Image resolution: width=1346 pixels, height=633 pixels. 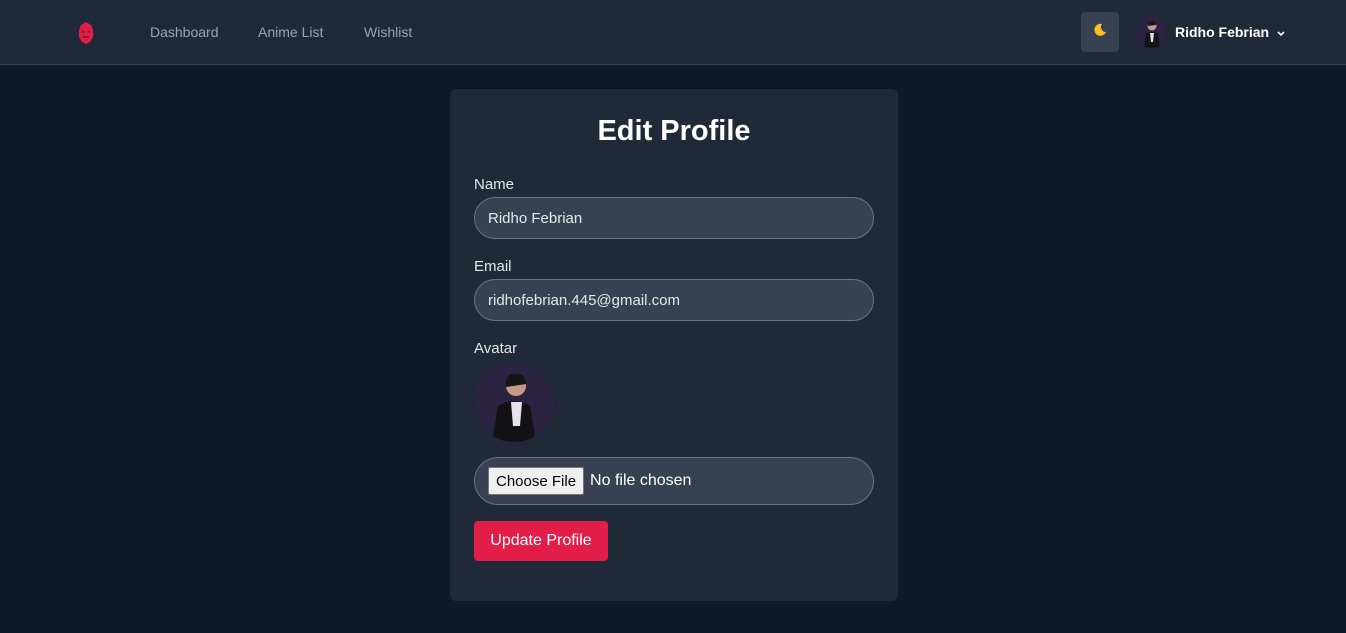 What do you see at coordinates (514, 402) in the screenshot?
I see `avatar-preview` at bounding box center [514, 402].